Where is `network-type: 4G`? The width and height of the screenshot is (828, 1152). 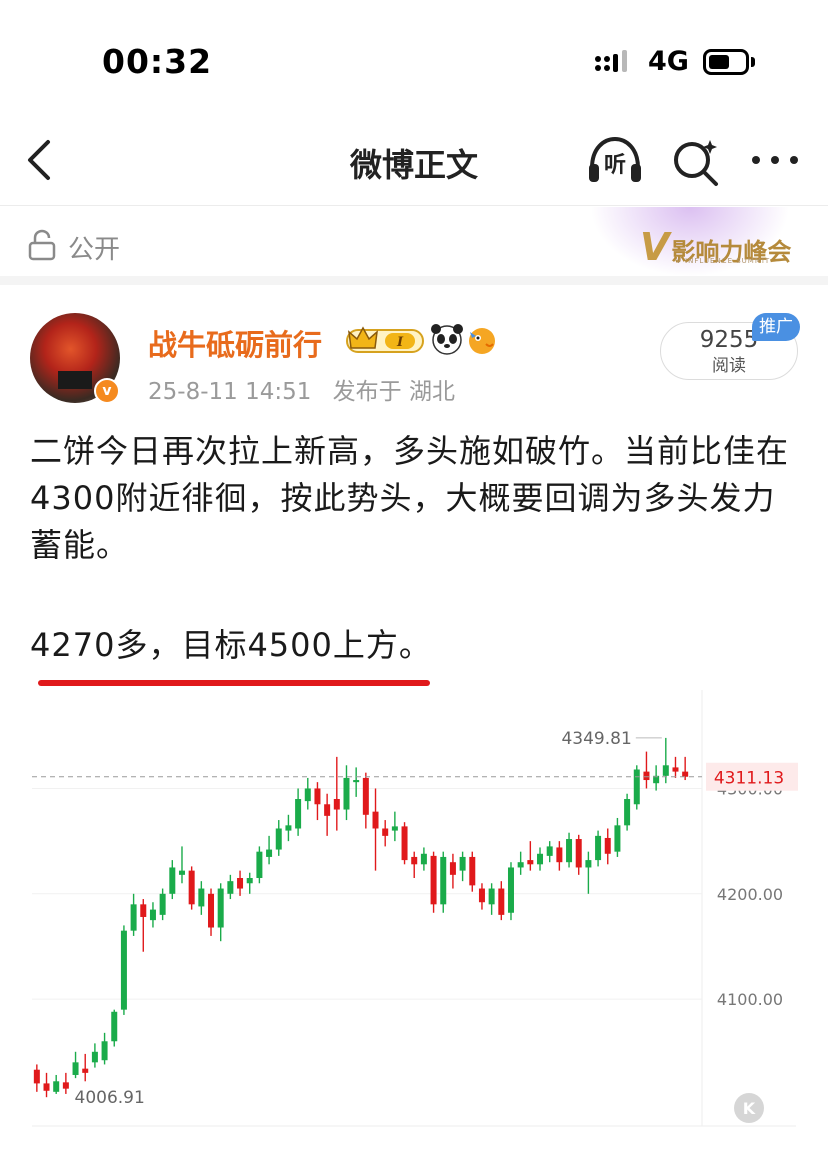
network-type: 4G is located at coordinates (668, 61).